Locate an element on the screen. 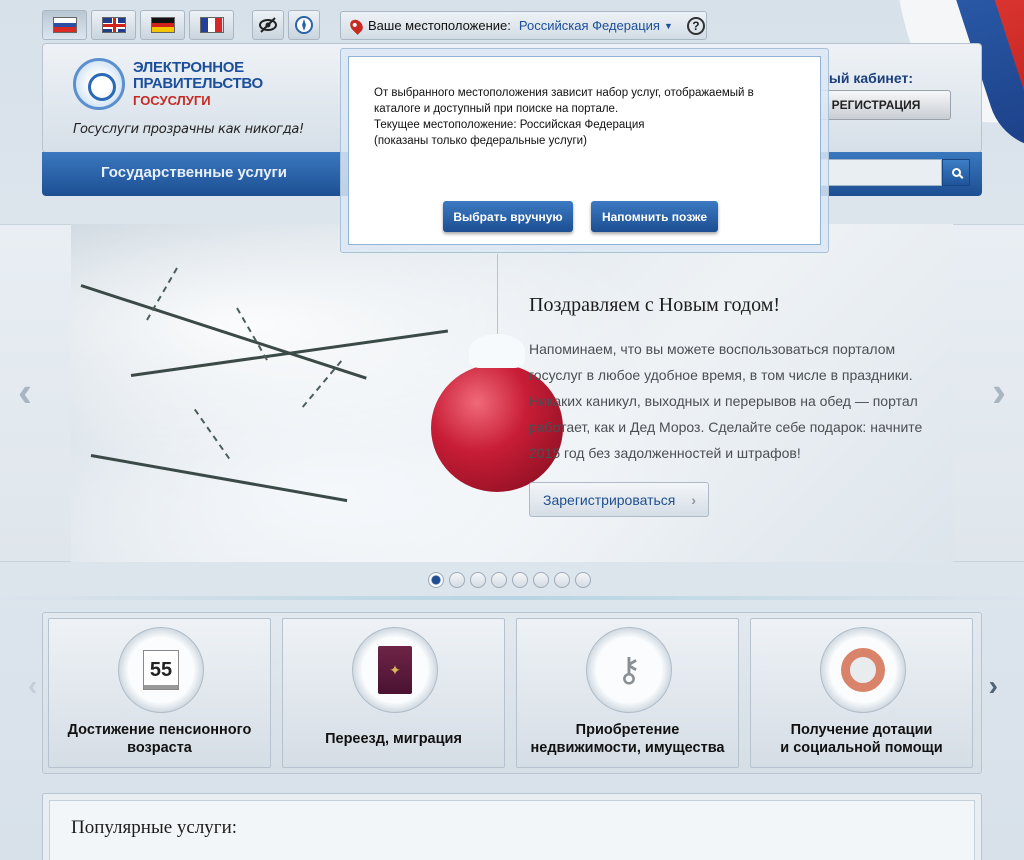 The width and height of the screenshot is (1024, 860). category-migration: ✦ Переезд, миграция is located at coordinates (393, 693).